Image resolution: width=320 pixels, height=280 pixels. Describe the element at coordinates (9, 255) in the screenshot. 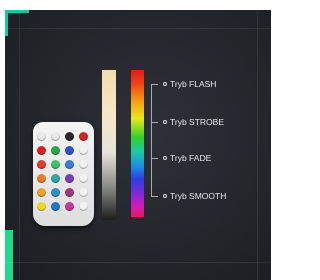

I see `accent-line-bottom` at that location.